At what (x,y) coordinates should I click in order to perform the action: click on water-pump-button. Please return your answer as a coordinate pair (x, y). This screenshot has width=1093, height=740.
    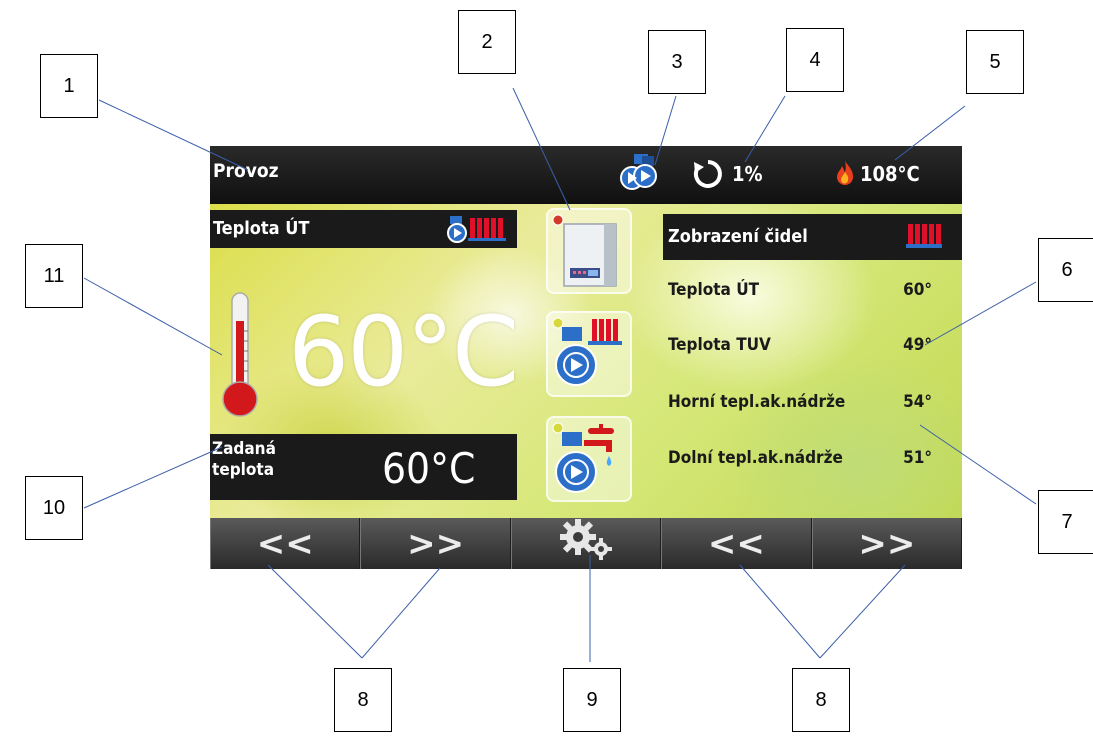
    Looking at the image, I should click on (589, 459).